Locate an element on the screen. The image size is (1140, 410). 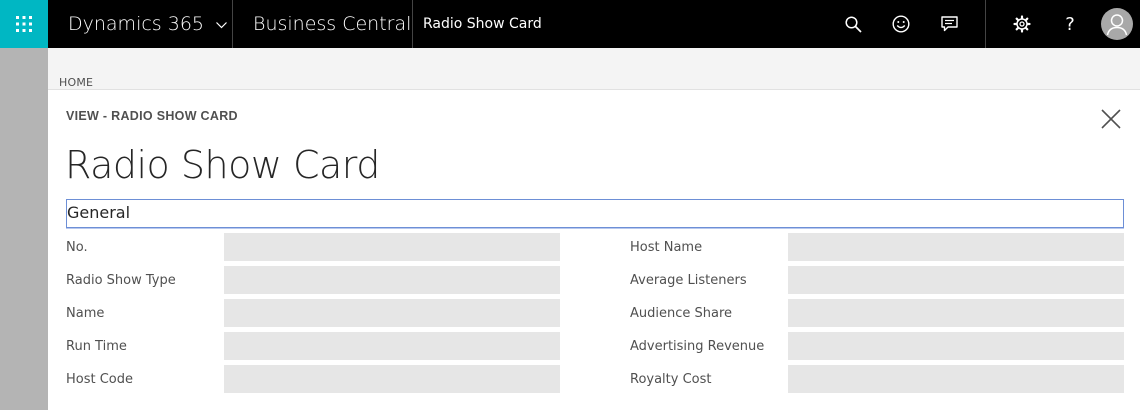
gear-icon is located at coordinates (1022, 24).